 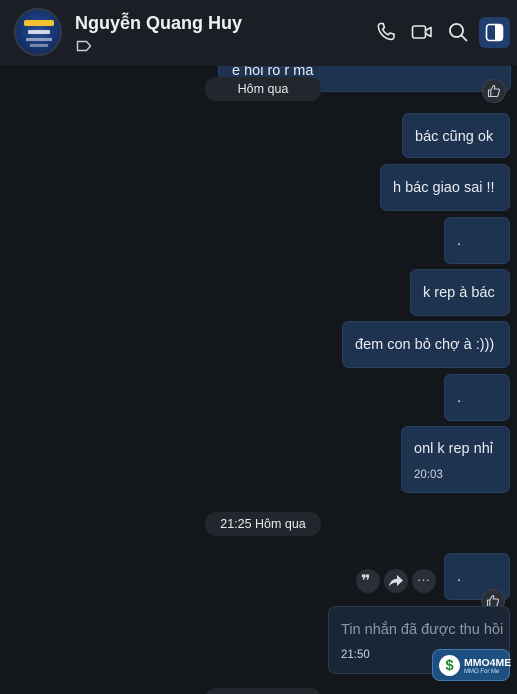 I want to click on video-call-icon, so click(x=422, y=32).